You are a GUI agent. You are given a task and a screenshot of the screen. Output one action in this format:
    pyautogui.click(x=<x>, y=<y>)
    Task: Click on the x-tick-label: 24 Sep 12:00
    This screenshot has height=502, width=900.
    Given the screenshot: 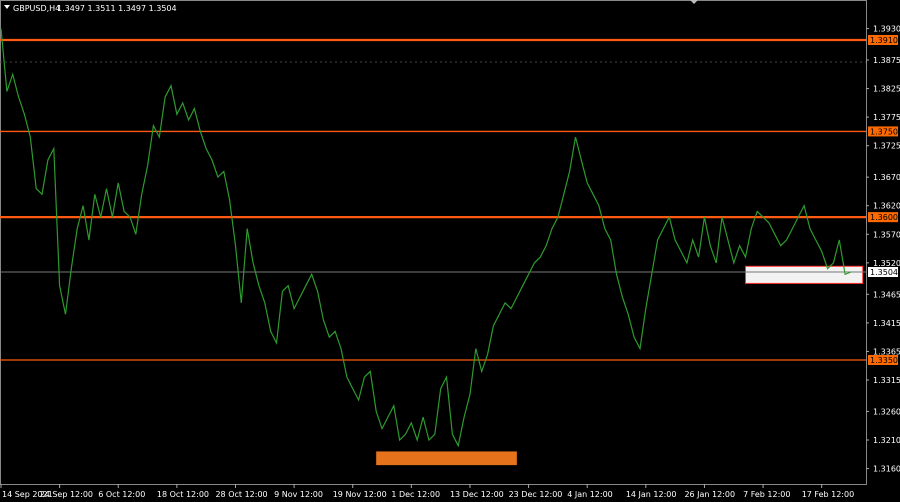 What is the action you would take?
    pyautogui.click(x=66, y=494)
    